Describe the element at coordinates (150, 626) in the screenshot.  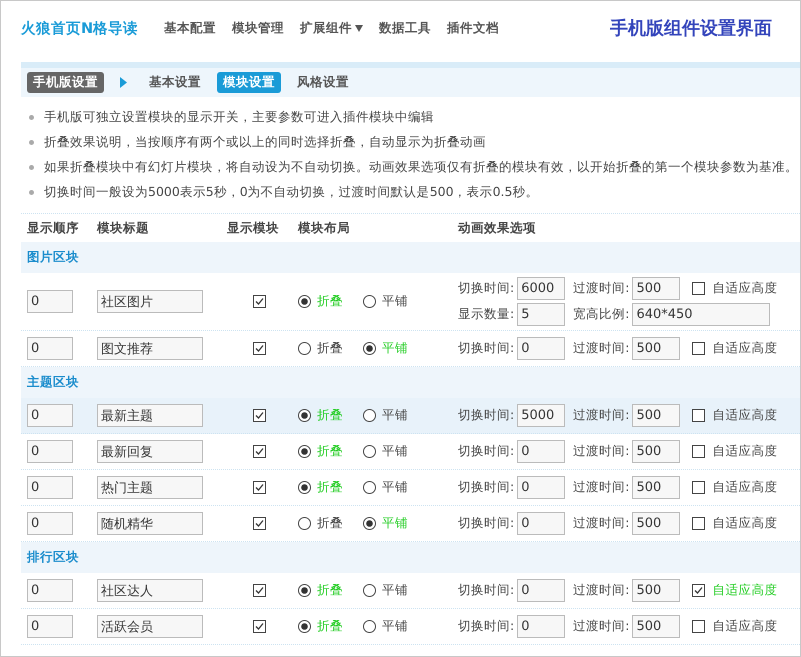
I see `title-field: 活跃会员` at that location.